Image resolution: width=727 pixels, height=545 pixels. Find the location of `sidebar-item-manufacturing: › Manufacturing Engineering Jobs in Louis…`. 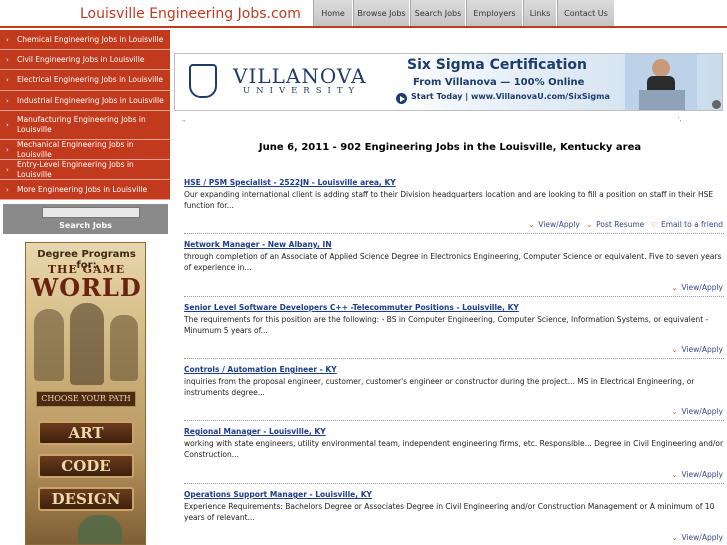

sidebar-item-manufacturing: › Manufacturing Engineering Jobs in Louis… is located at coordinates (85, 125).